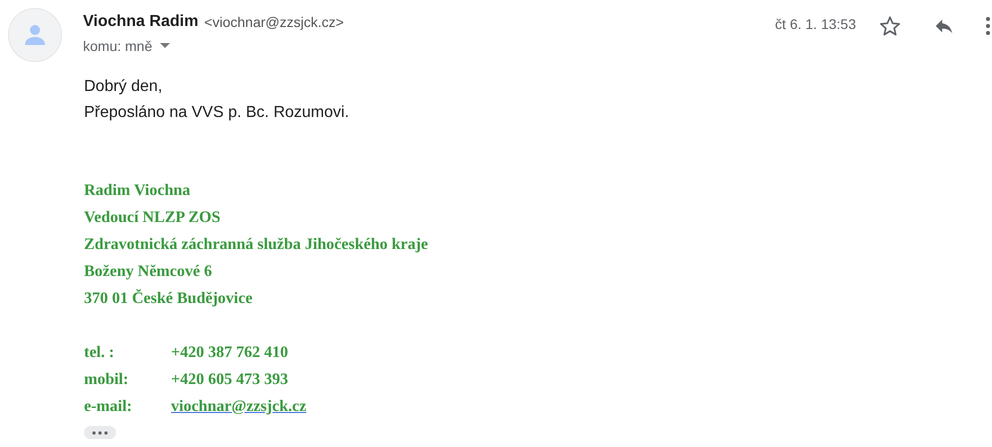 The image size is (992, 447). I want to click on recipient-label: komu: mně, so click(117, 46).